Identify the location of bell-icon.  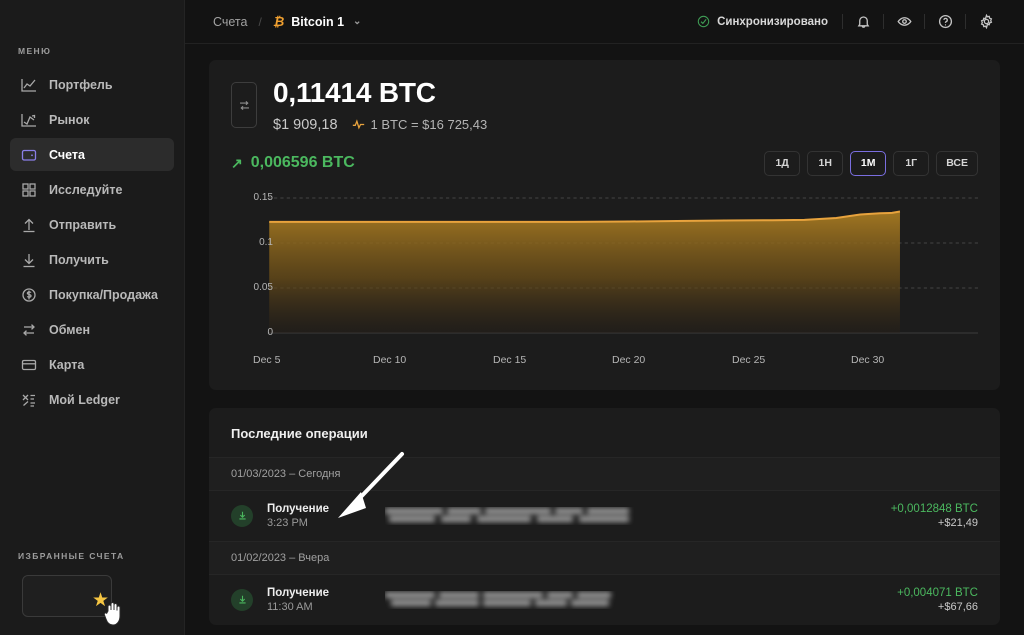
(863, 22).